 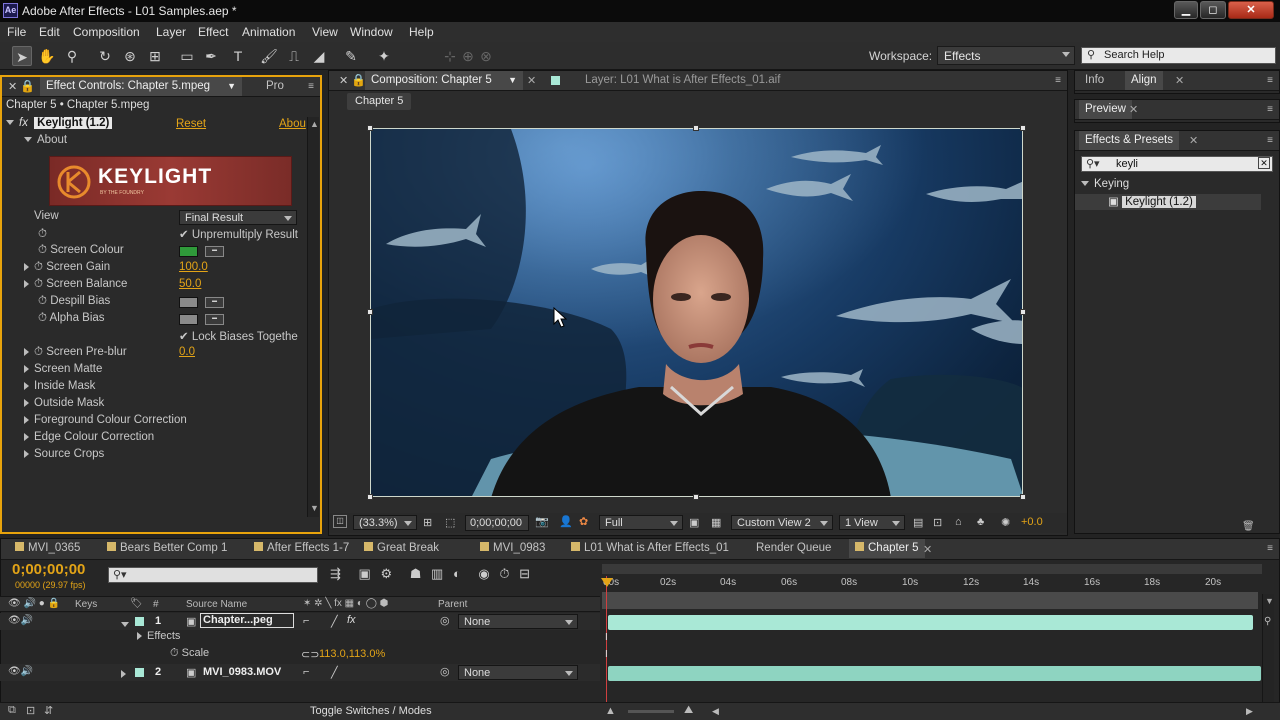 I want to click on tab-timeline-l01: L01 What is After Effects_01, so click(x=650, y=548).